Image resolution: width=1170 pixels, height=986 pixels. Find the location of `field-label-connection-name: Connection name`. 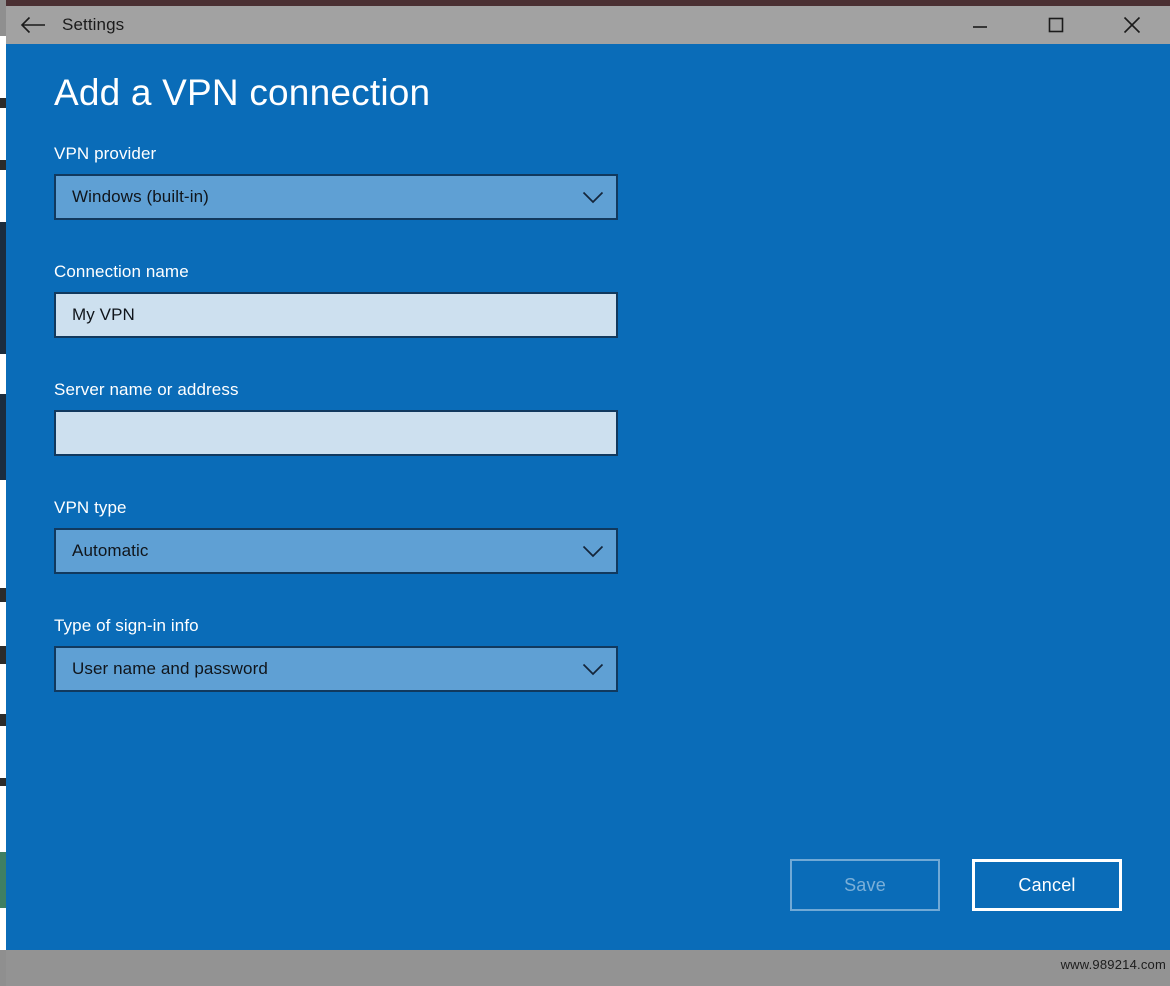

field-label-connection-name: Connection name is located at coordinates (121, 271).